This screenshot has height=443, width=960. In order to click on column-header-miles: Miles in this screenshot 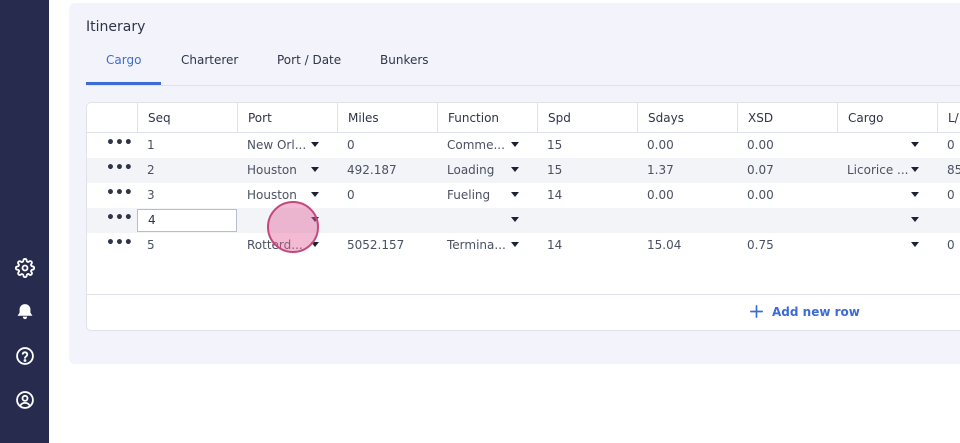, I will do `click(387, 118)`.